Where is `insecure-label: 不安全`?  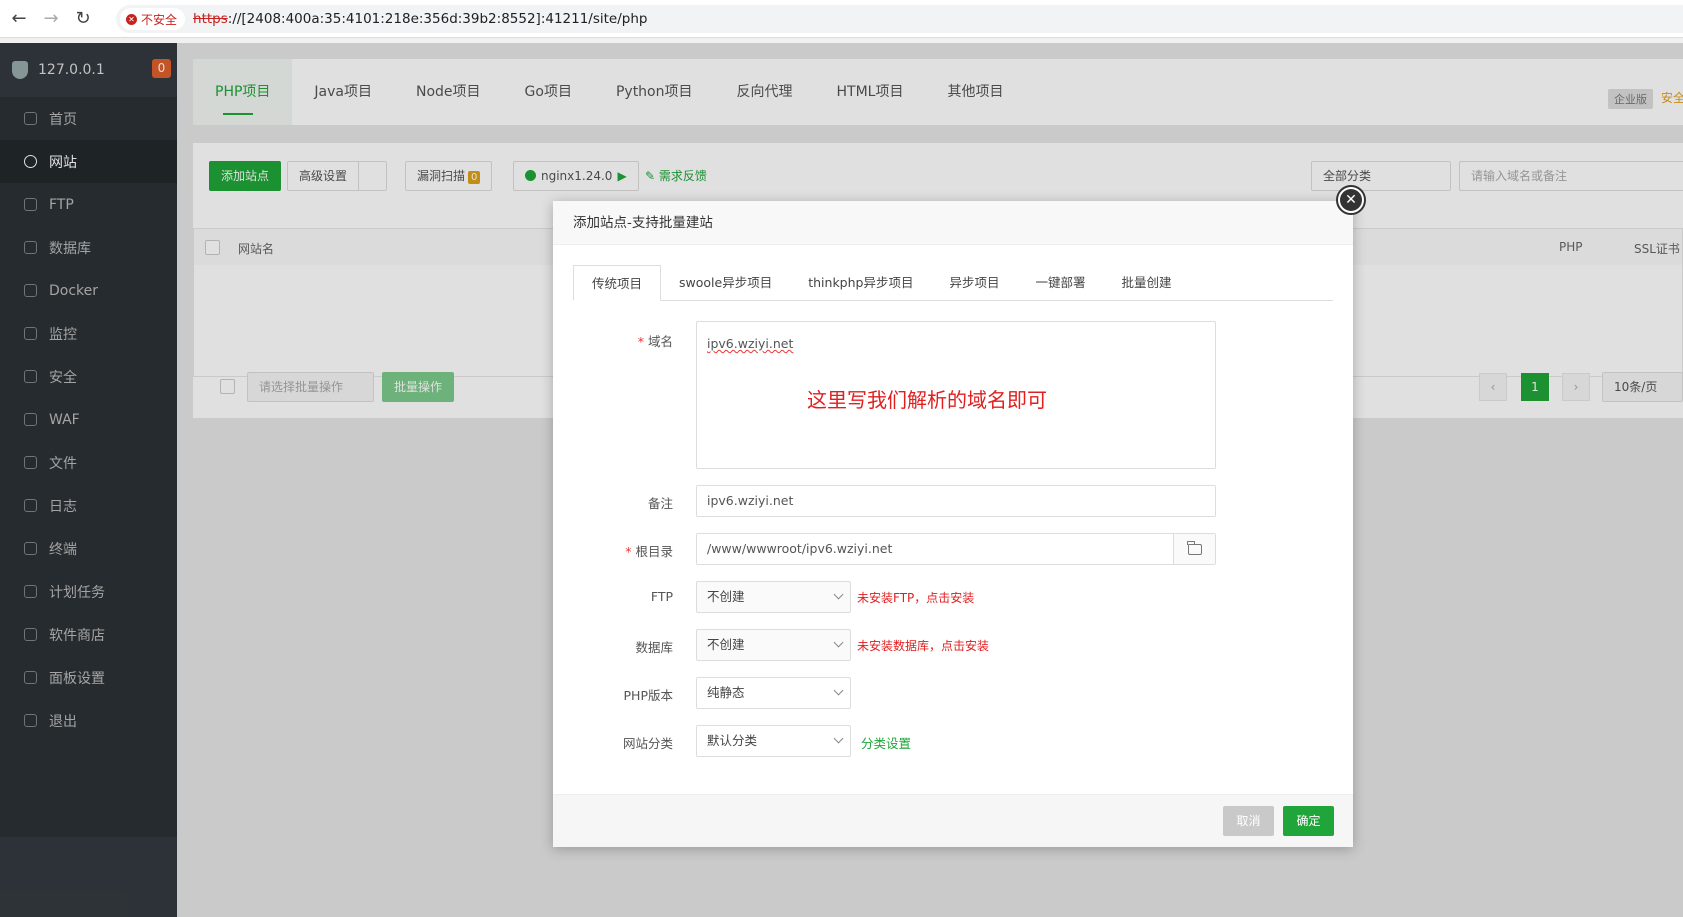 insecure-label: 不安全 is located at coordinates (159, 19).